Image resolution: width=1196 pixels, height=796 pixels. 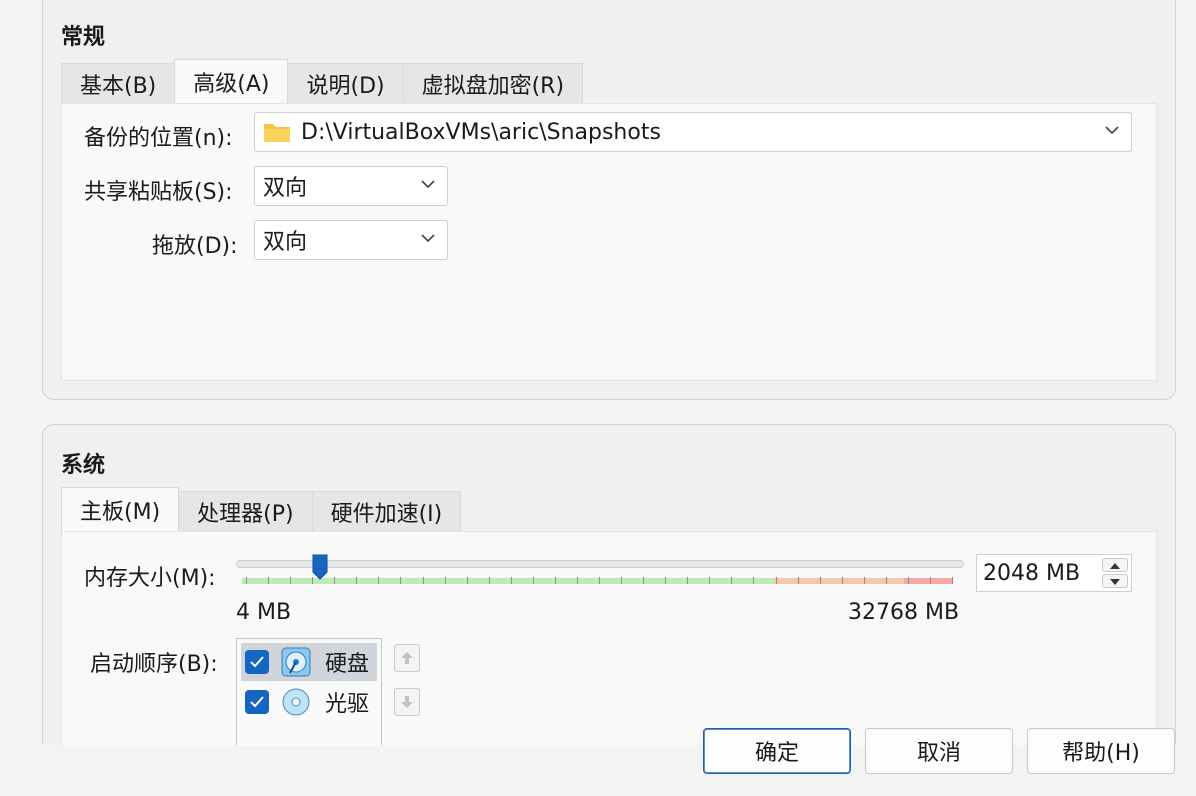 What do you see at coordinates (904, 612) in the screenshot?
I see `memory-max-label: 32768 MB` at bounding box center [904, 612].